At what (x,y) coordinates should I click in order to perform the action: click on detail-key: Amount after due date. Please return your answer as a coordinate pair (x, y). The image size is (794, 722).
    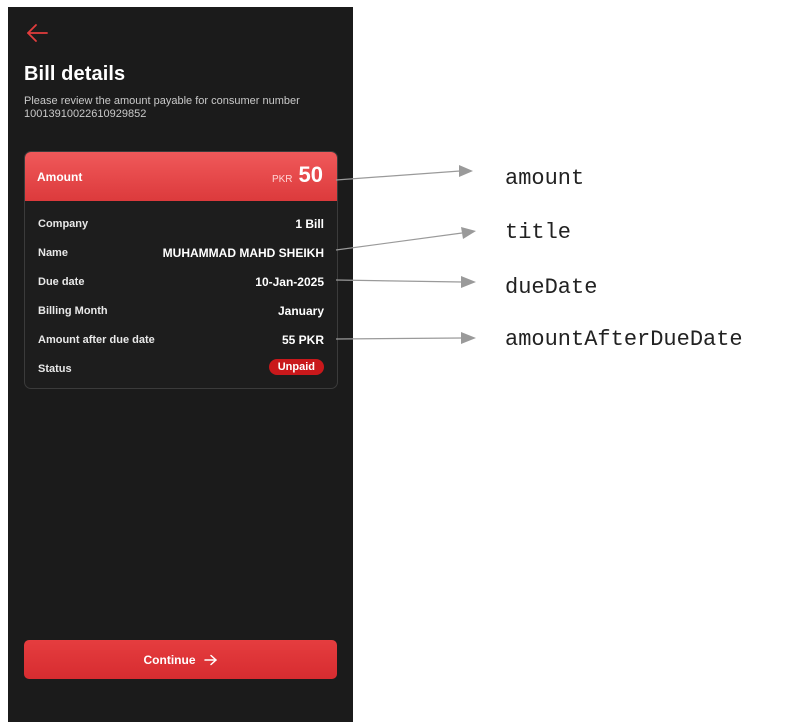
    Looking at the image, I should click on (96, 340).